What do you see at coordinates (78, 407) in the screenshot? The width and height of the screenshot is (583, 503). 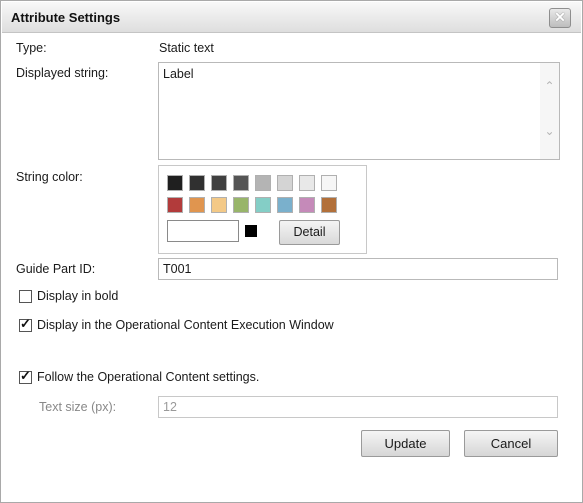 I see `text-size-label: Text size (px):` at bounding box center [78, 407].